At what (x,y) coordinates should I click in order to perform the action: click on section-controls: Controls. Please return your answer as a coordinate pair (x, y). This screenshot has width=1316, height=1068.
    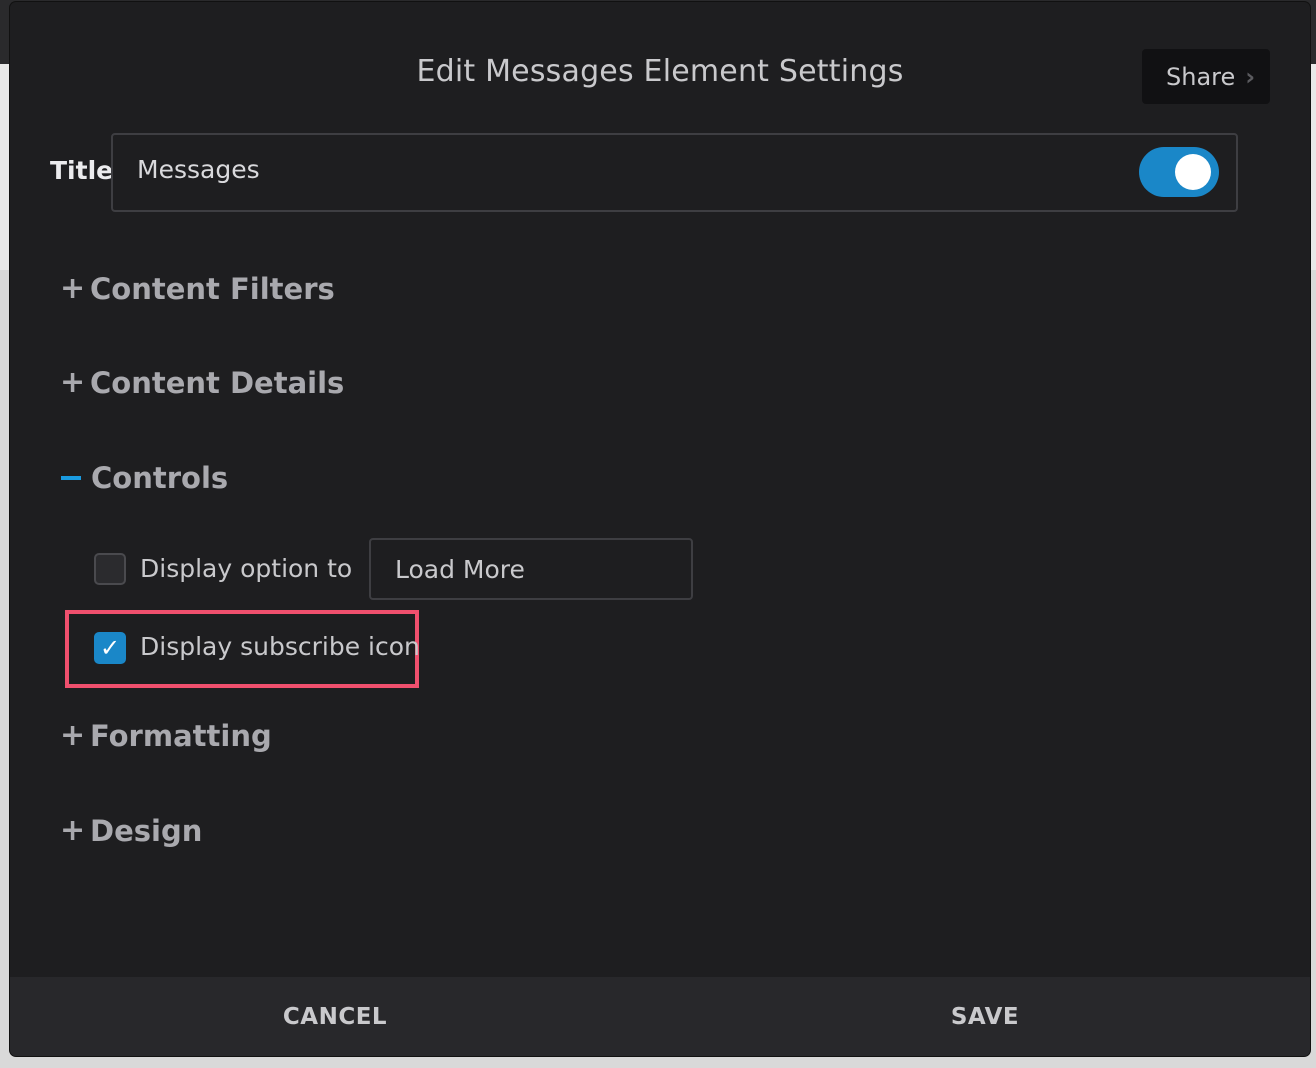
    Looking at the image, I should click on (144, 478).